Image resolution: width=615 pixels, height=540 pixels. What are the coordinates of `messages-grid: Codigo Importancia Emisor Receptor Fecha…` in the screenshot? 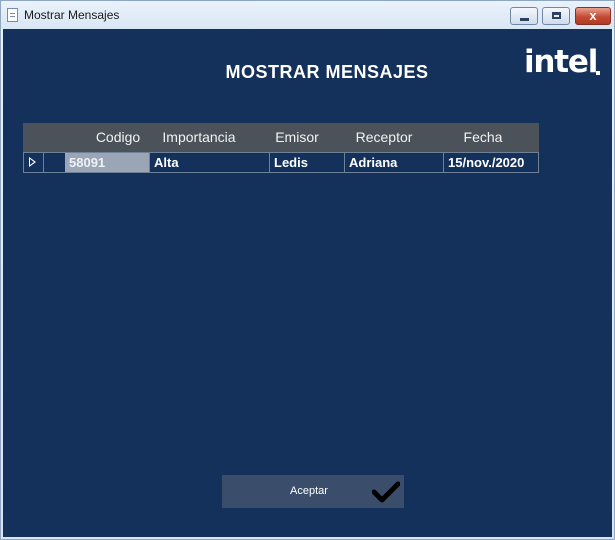 It's located at (281, 148).